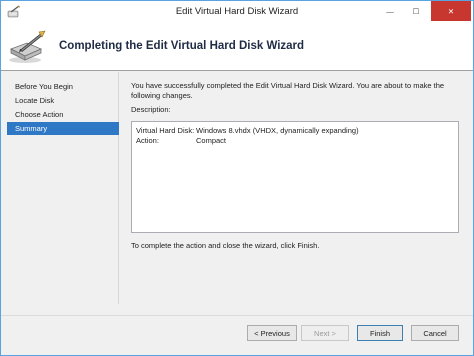  I want to click on nav-item-locate-disk: Locate Disk, so click(64, 100).